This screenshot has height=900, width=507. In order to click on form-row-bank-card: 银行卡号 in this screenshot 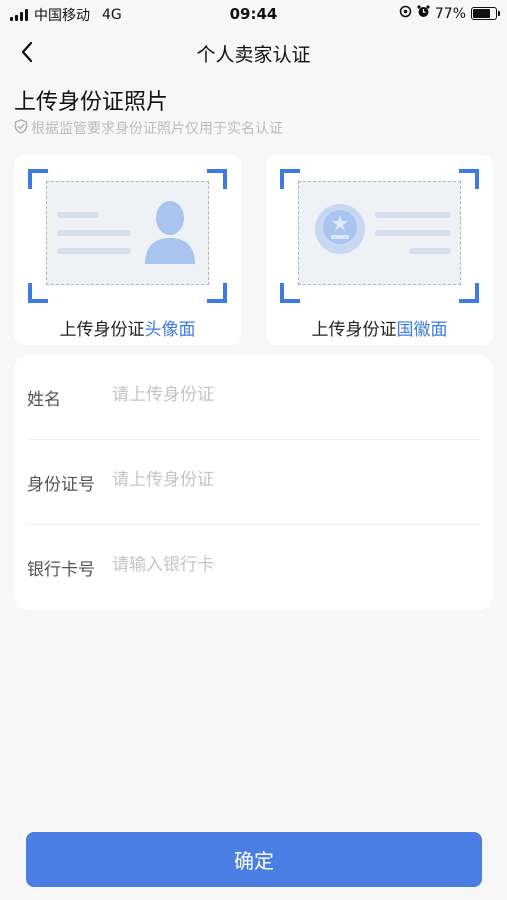, I will do `click(253, 567)`.